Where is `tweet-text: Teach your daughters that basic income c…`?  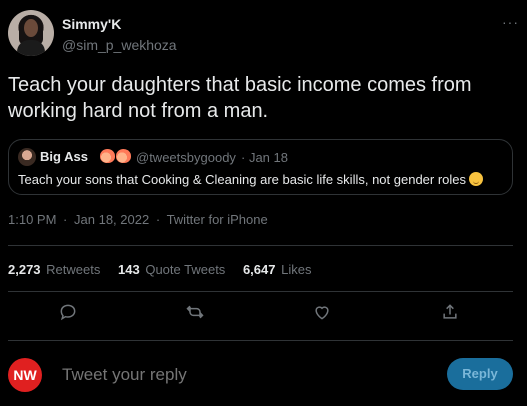 tweet-text: Teach your daughters that basic income c… is located at coordinates (240, 98).